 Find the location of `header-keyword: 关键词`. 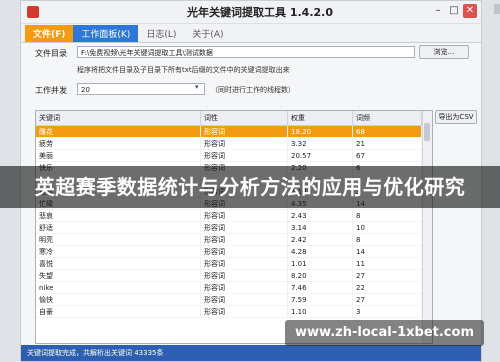

header-keyword: 关键词 is located at coordinates (118, 118).